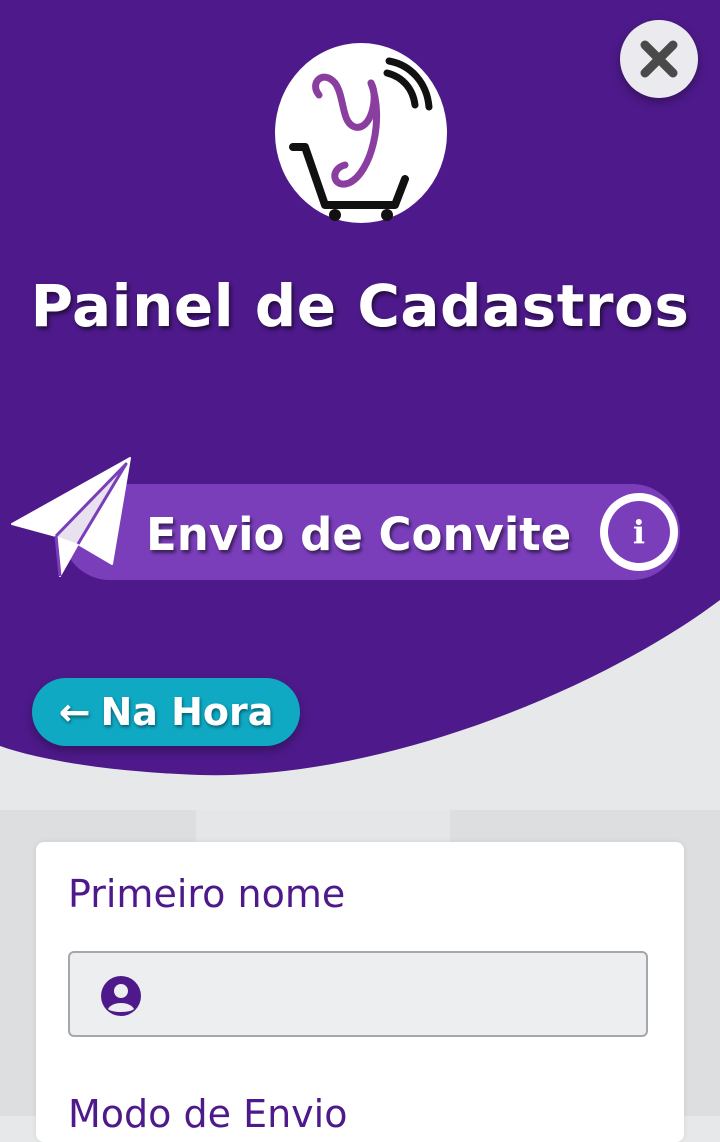 The height and width of the screenshot is (1142, 720). I want to click on invite-label: Envio de Convite, so click(359, 534).